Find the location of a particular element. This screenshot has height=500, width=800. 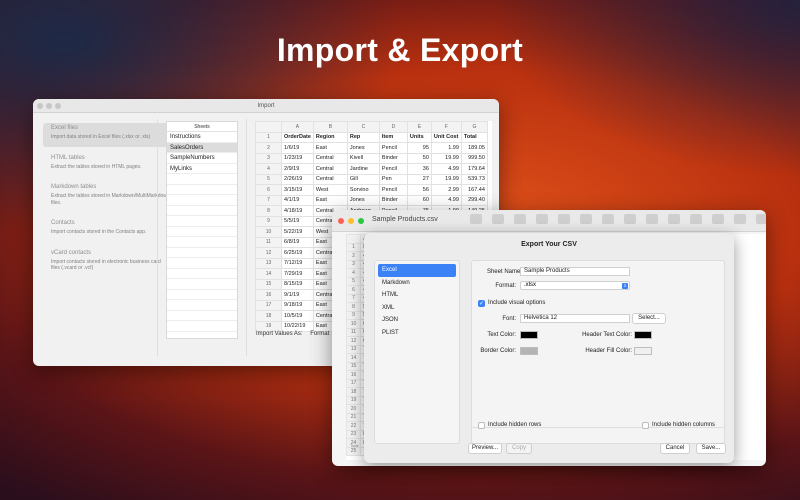

column-header: Units is located at coordinates (419, 137).